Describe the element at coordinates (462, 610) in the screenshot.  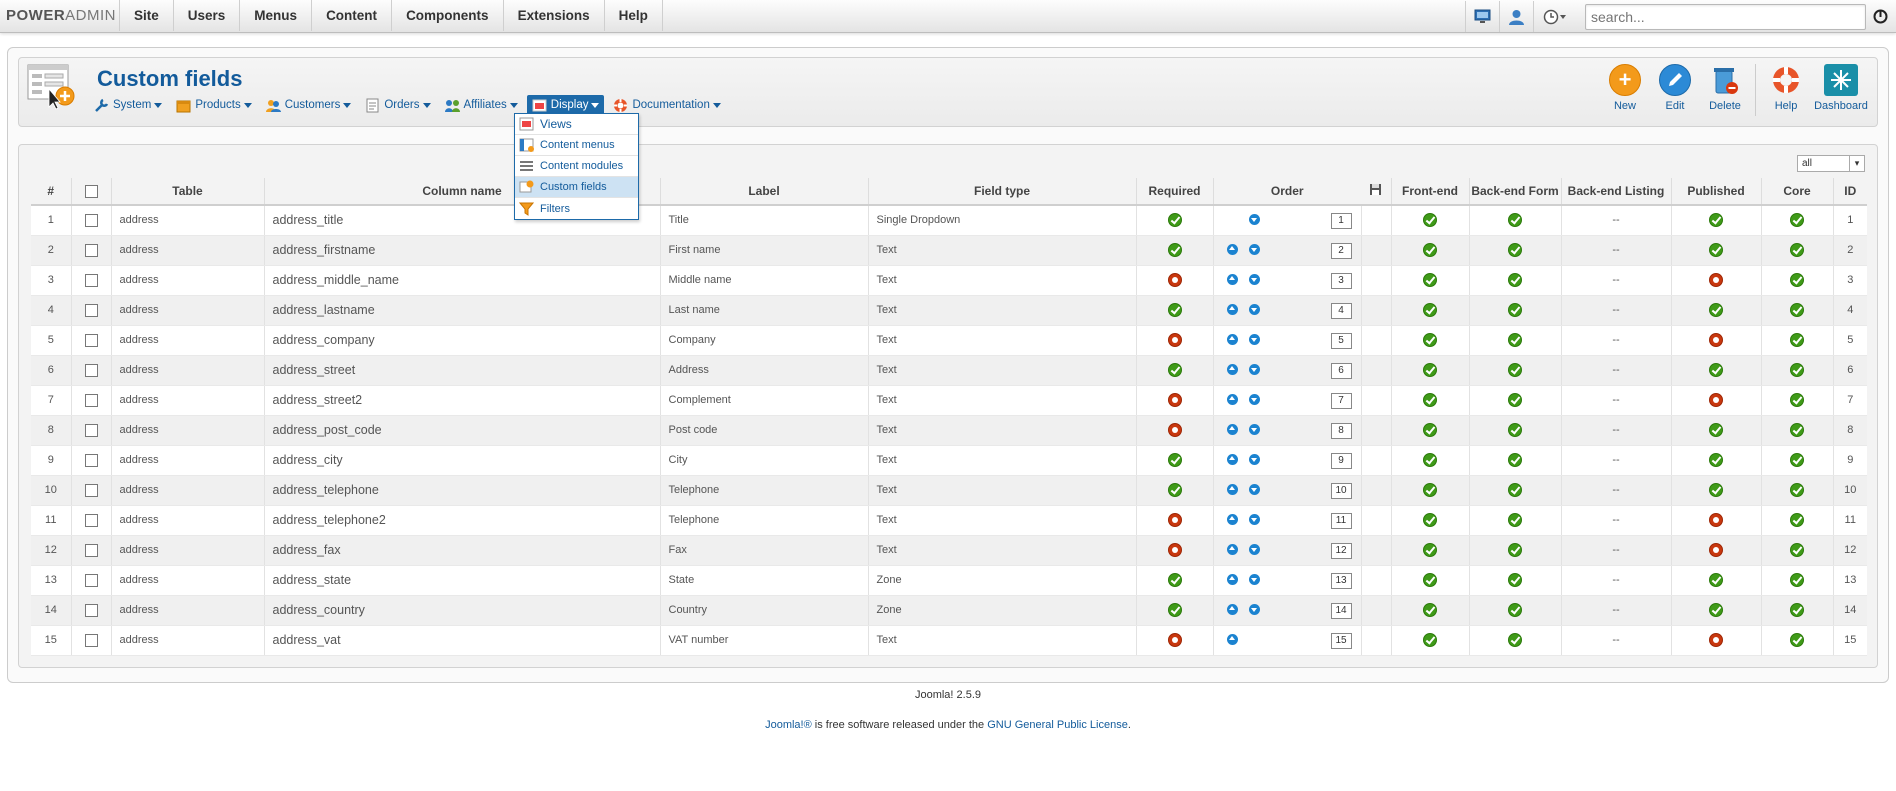
I see `row-column-name-link: address_country` at that location.